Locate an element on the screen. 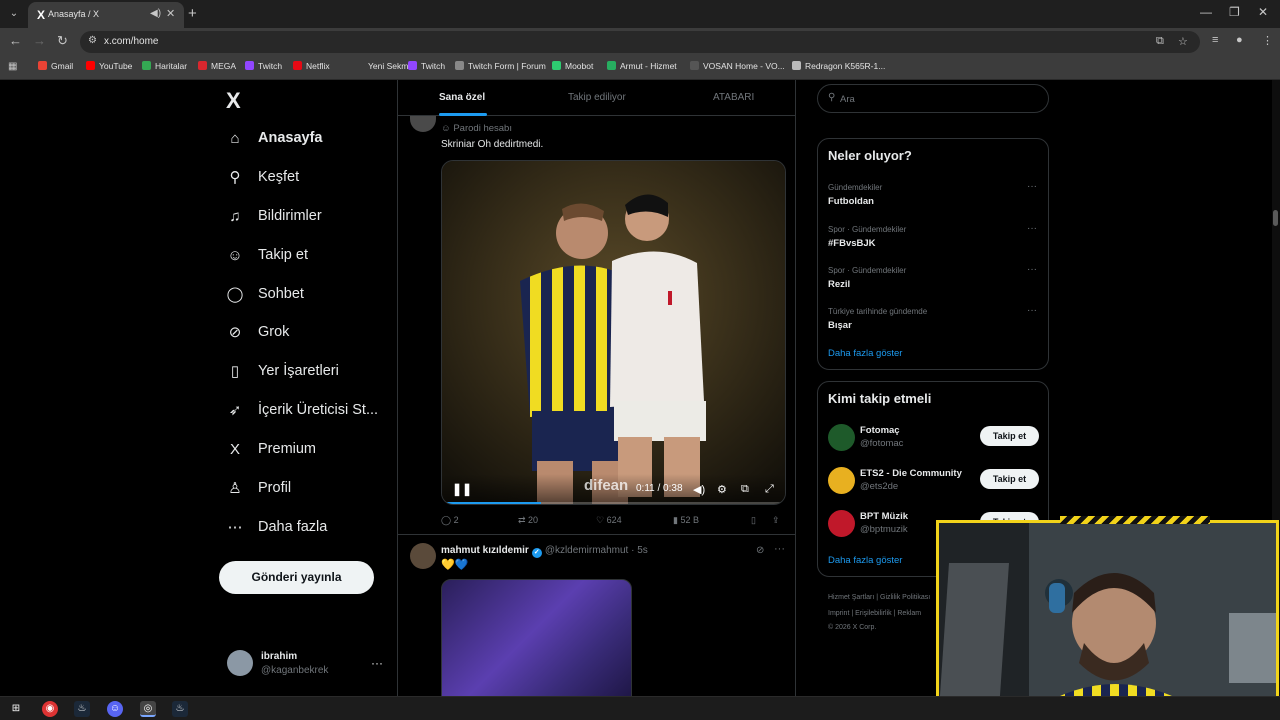 This screenshot has height=720, width=1280. bookmark-item: Yeni Sekme is located at coordinates (384, 66).